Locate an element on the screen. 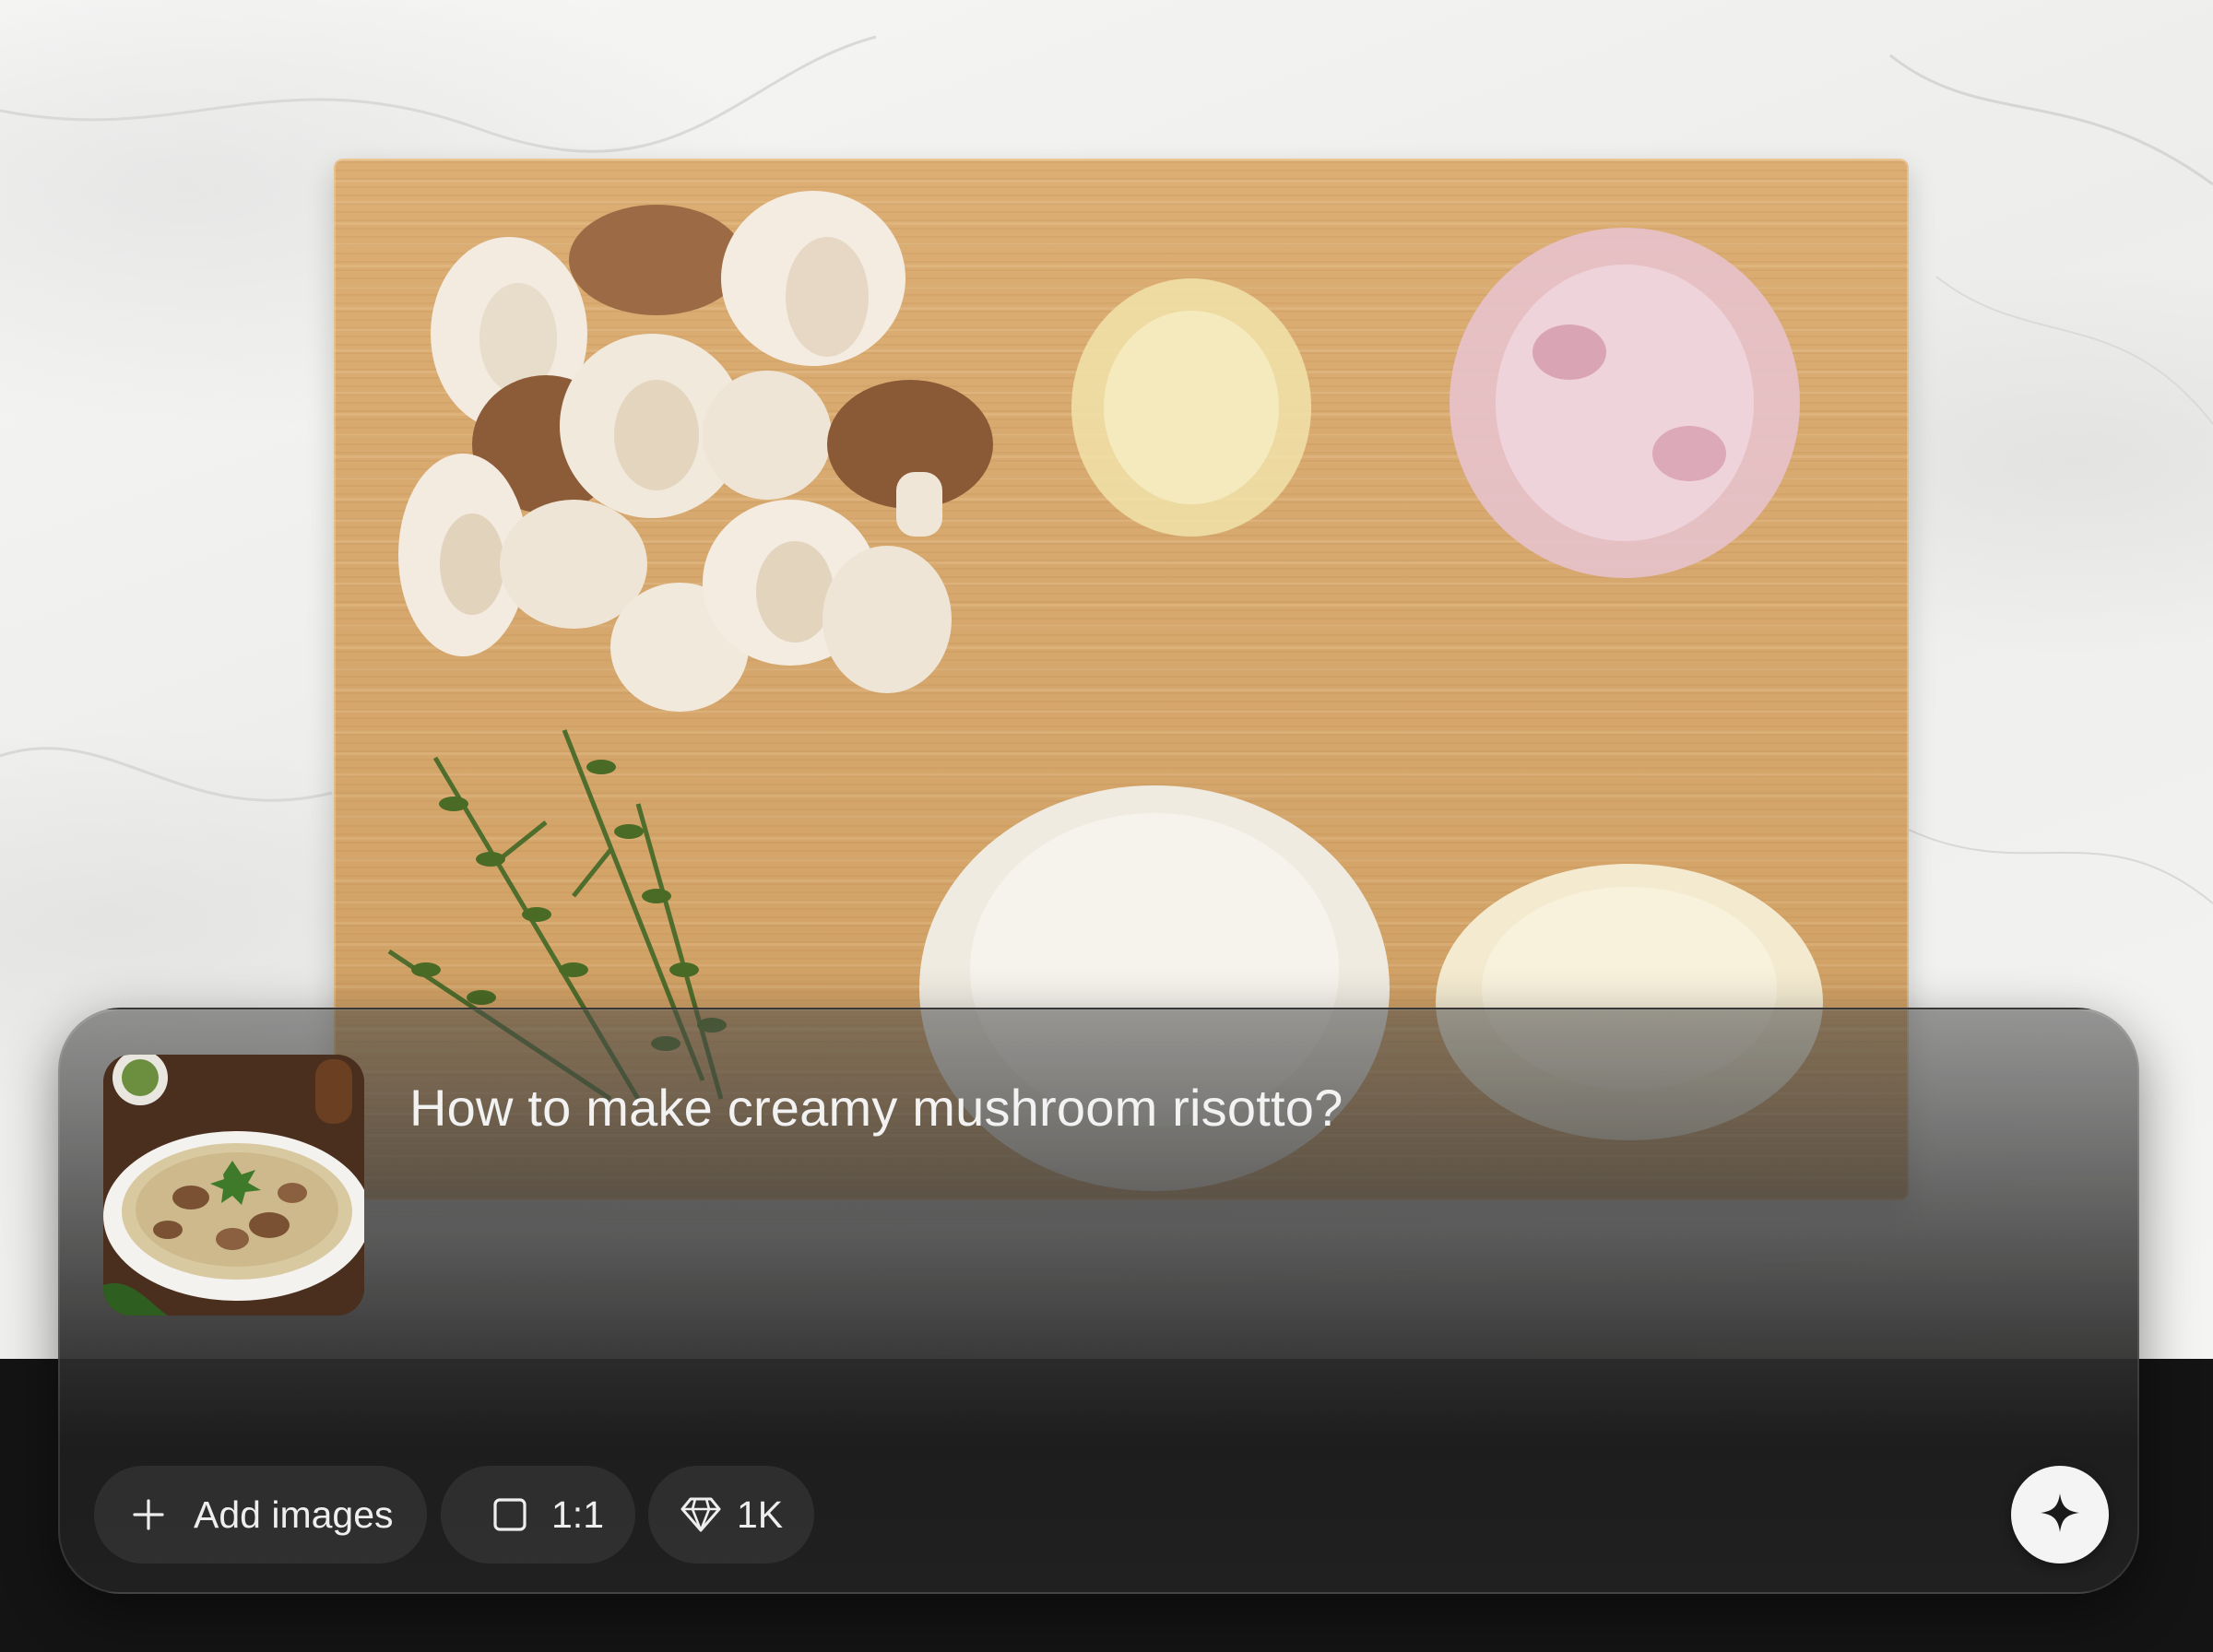  minced-garlic is located at coordinates (1191, 407).